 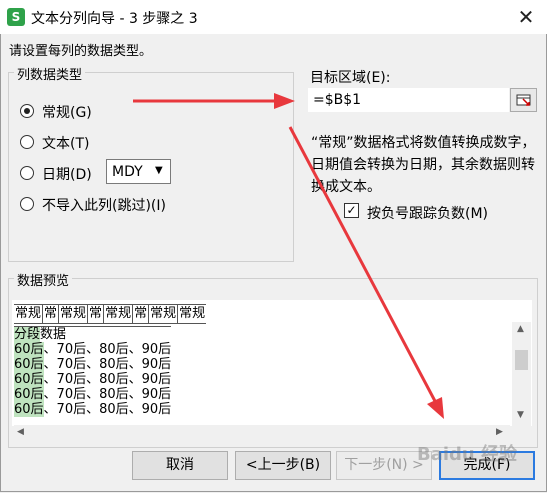 What do you see at coordinates (150, 111) in the screenshot?
I see `radio-general: 常规(G)` at bounding box center [150, 111].